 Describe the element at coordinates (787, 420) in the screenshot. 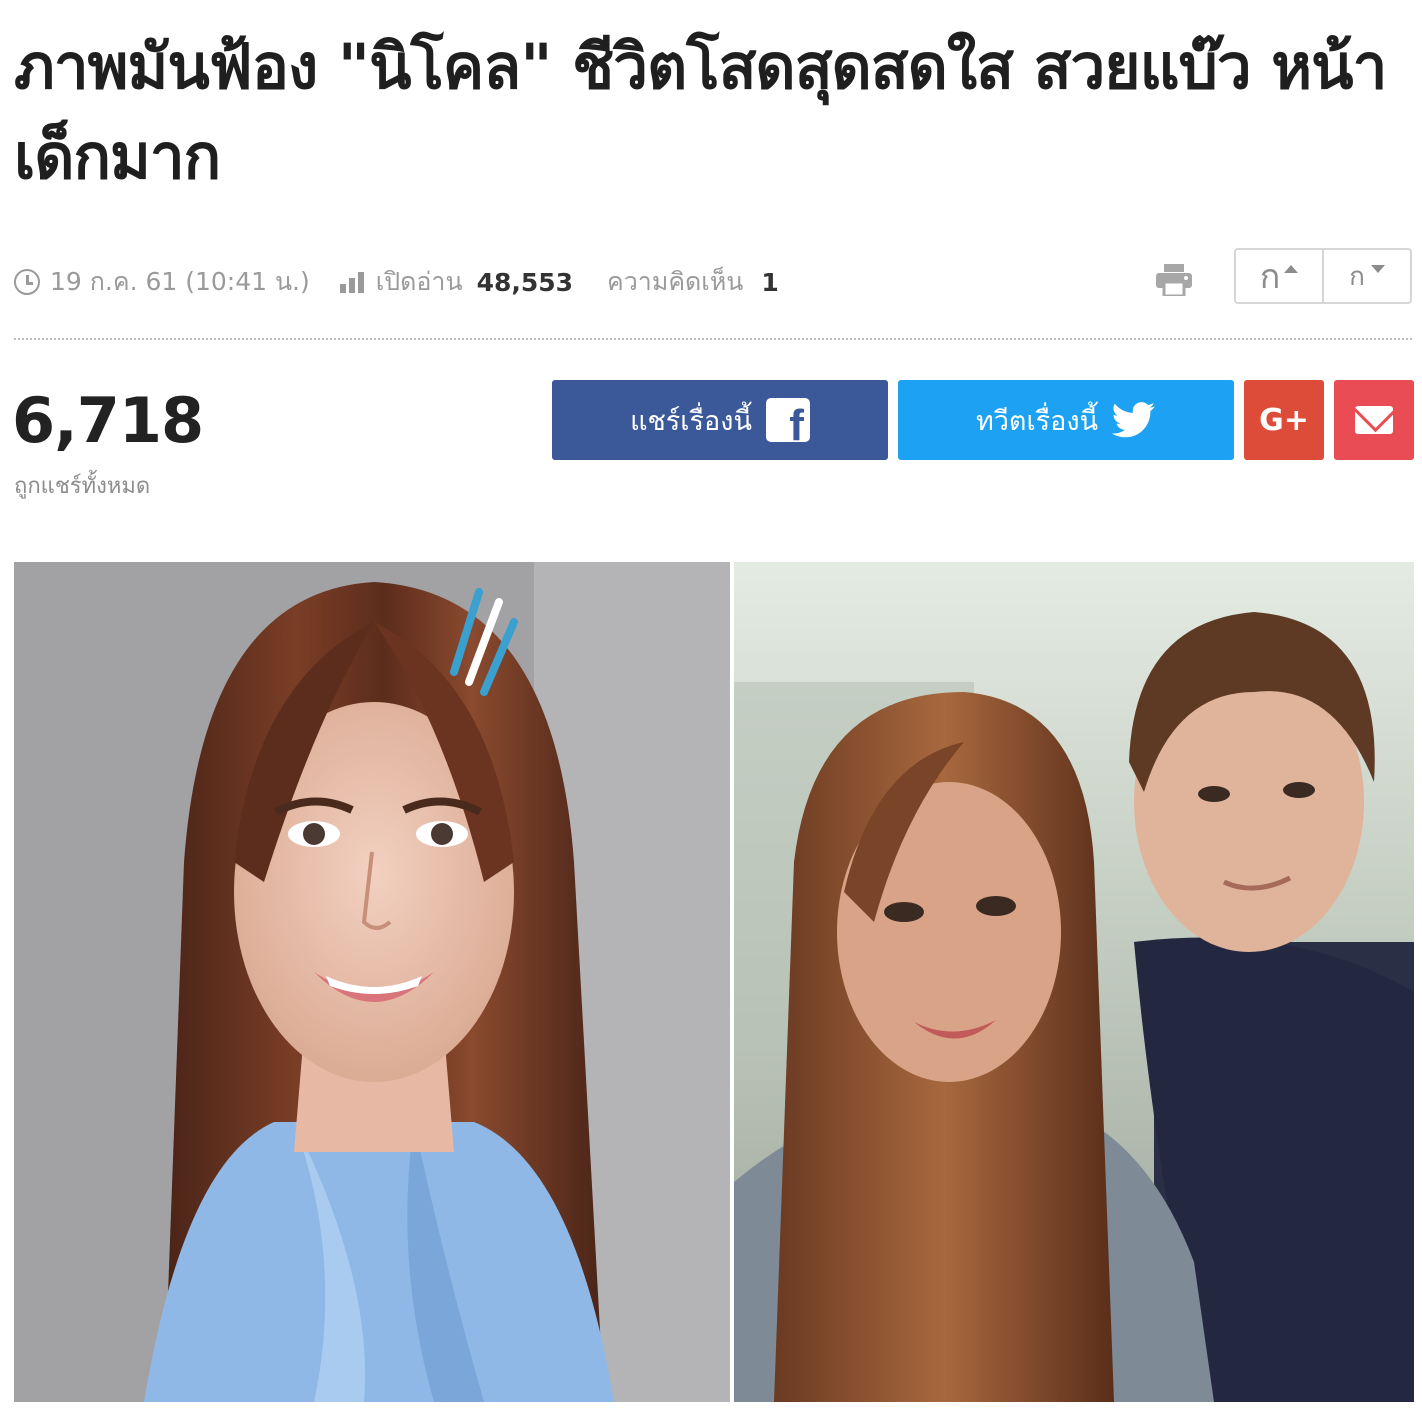

I see `facebook-icon: f` at that location.